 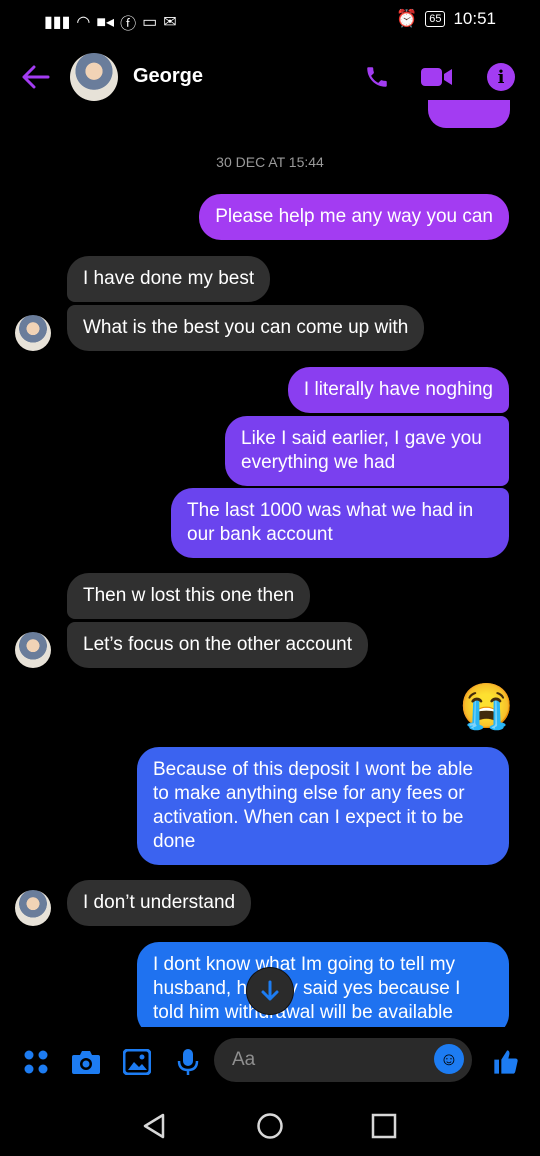 I want to click on message-input-wrapper: ☺, so click(x=343, y=1060).